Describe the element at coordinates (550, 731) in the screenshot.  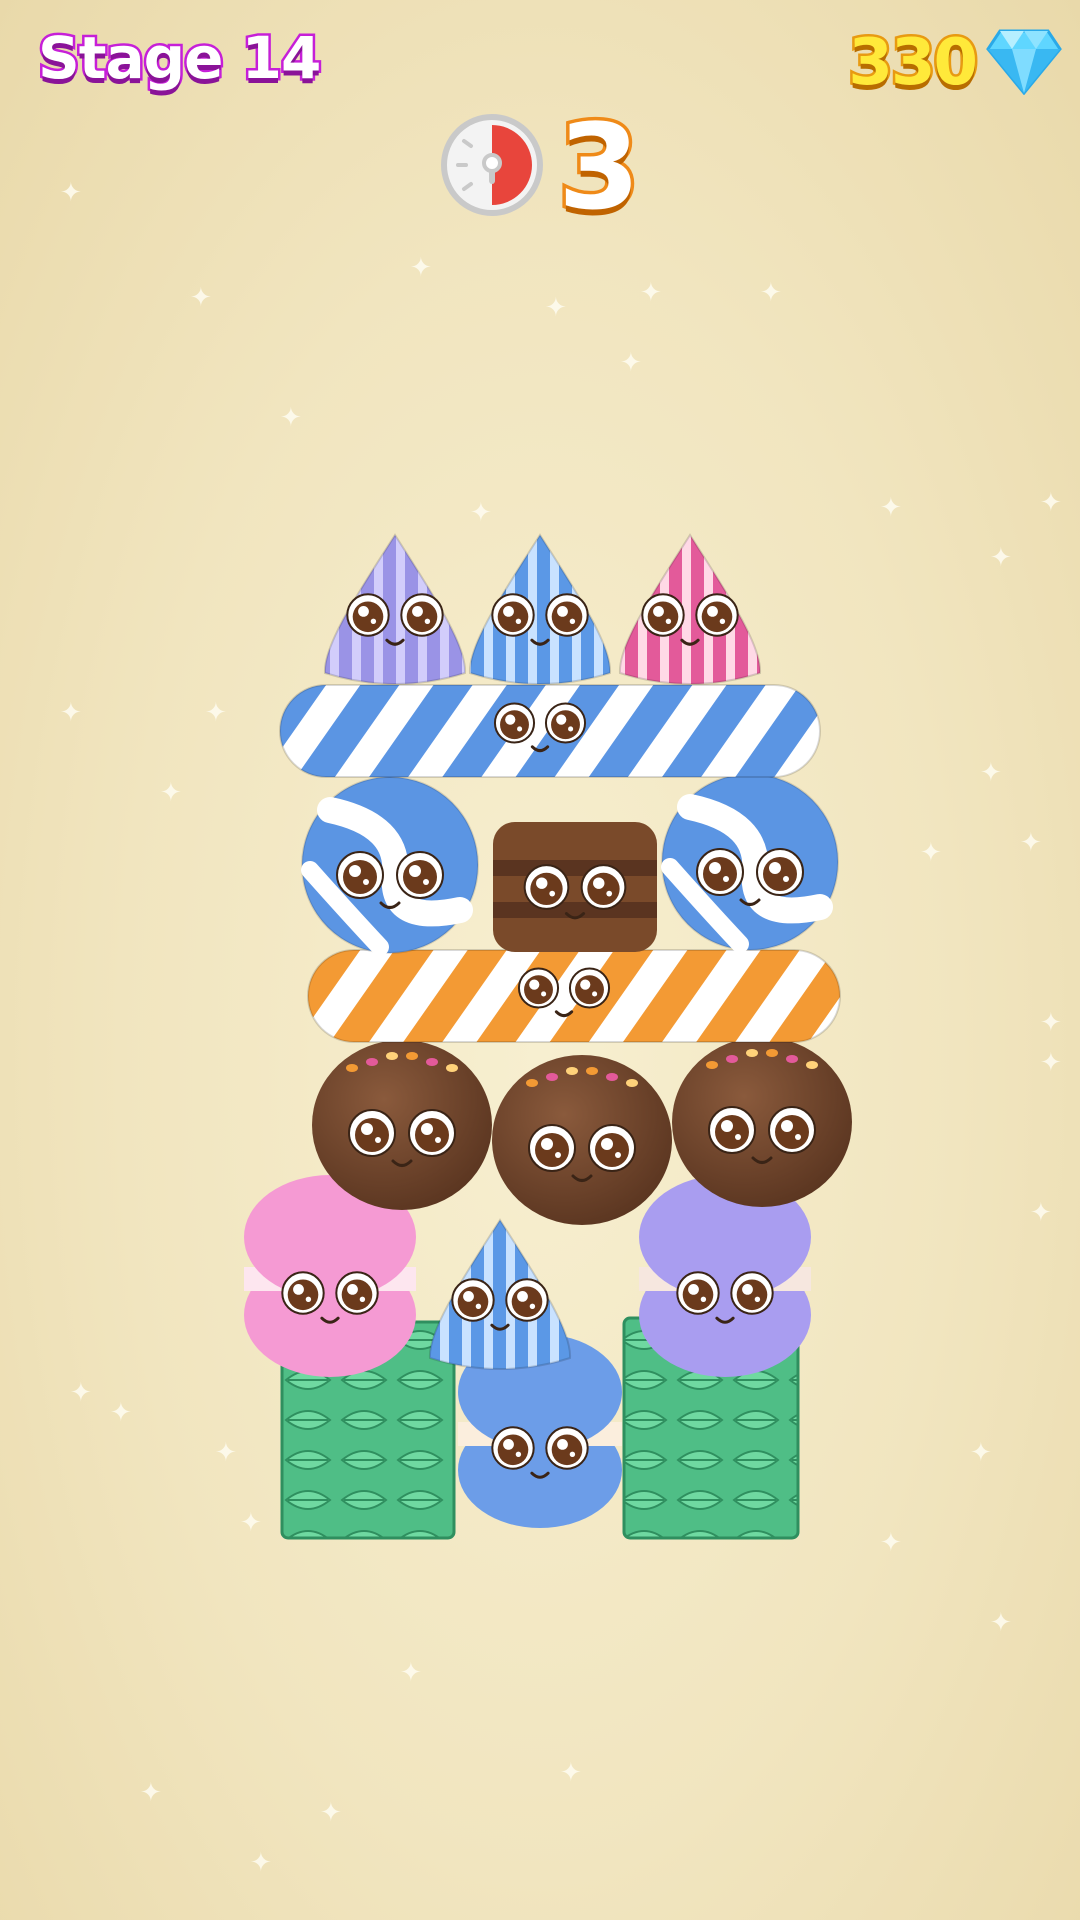
I see `blue-striped-log` at that location.